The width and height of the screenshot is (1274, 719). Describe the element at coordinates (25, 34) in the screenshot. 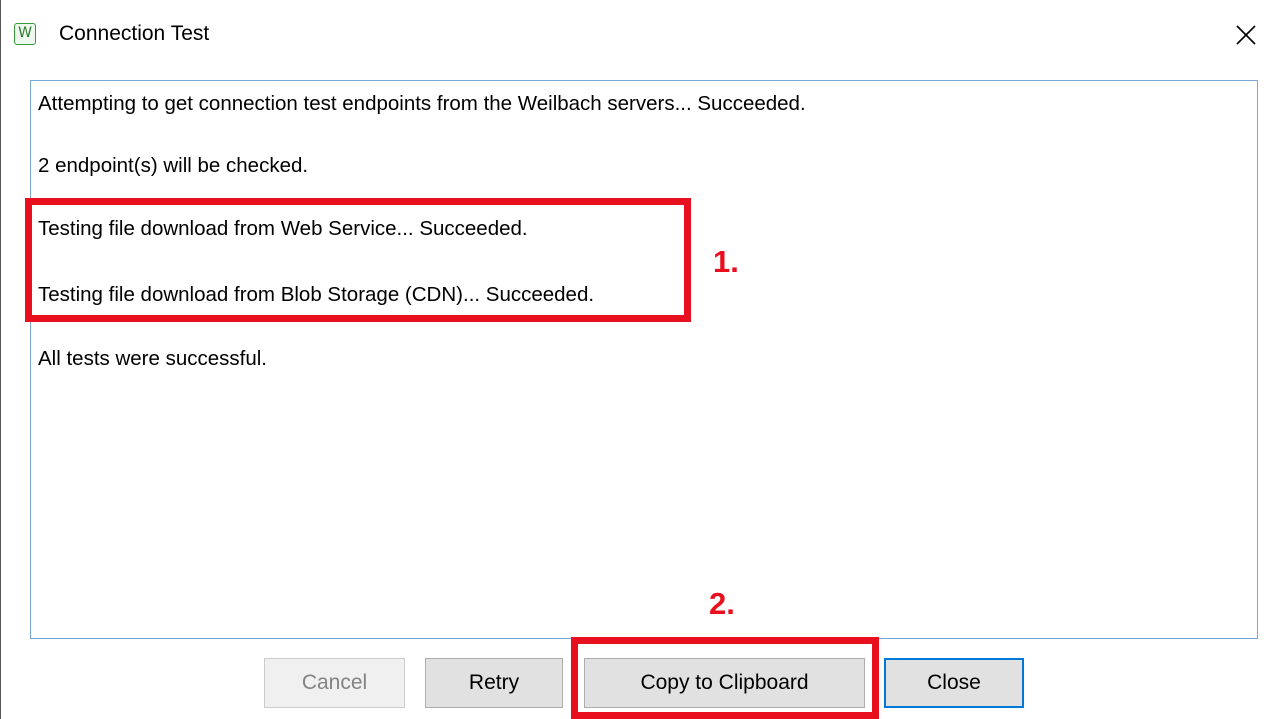

I see `app-icon: W` at that location.